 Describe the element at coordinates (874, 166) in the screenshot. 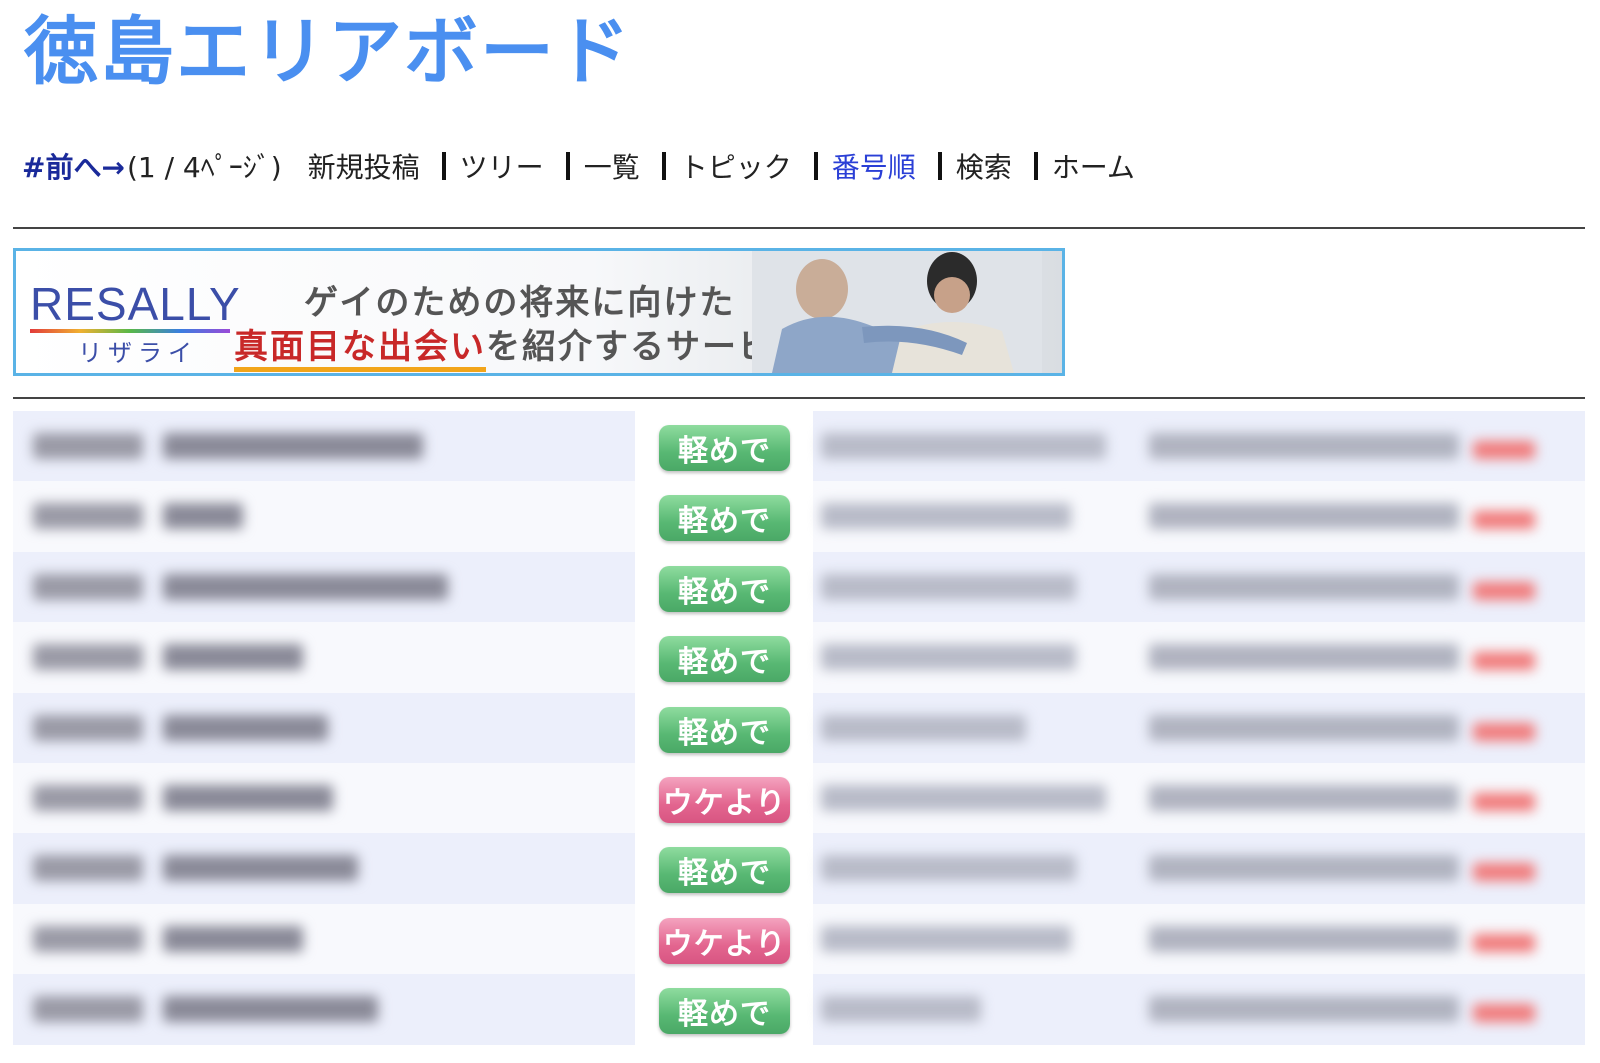

I see `nav-number-order: 番号順` at that location.